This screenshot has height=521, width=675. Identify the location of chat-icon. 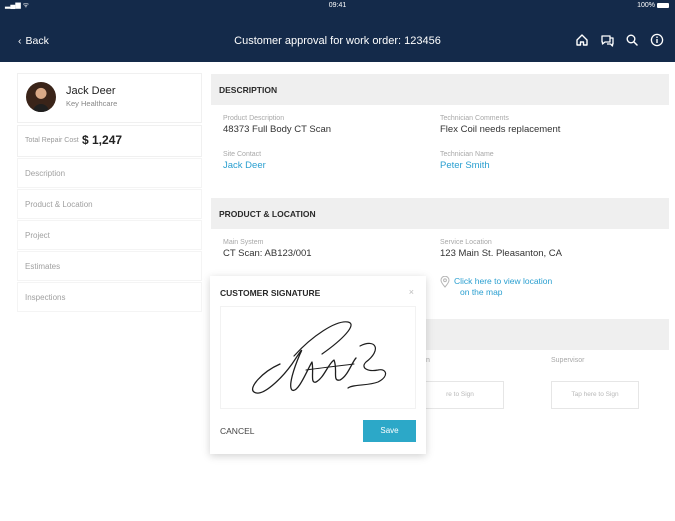
(607, 40).